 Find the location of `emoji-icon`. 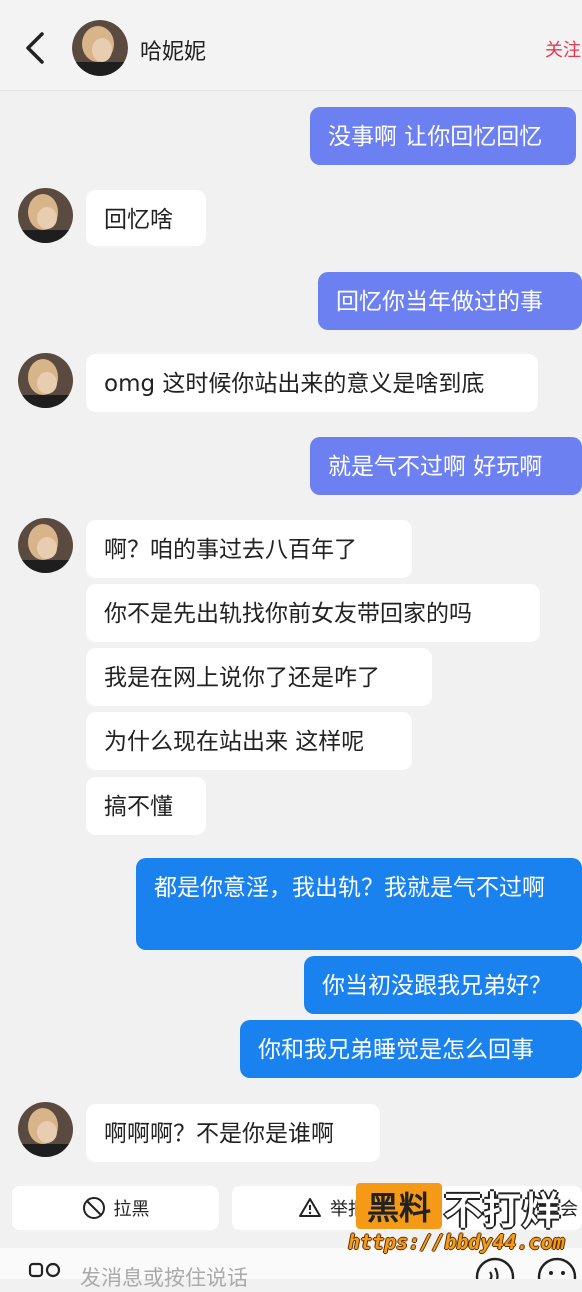

emoji-icon is located at coordinates (557, 1267).